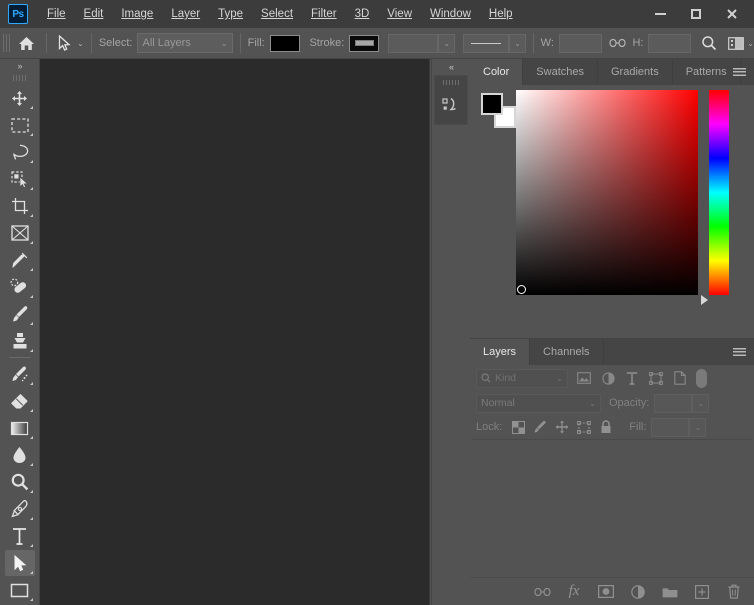 The image size is (754, 605). I want to click on layer-filter-toggle, so click(701, 378).